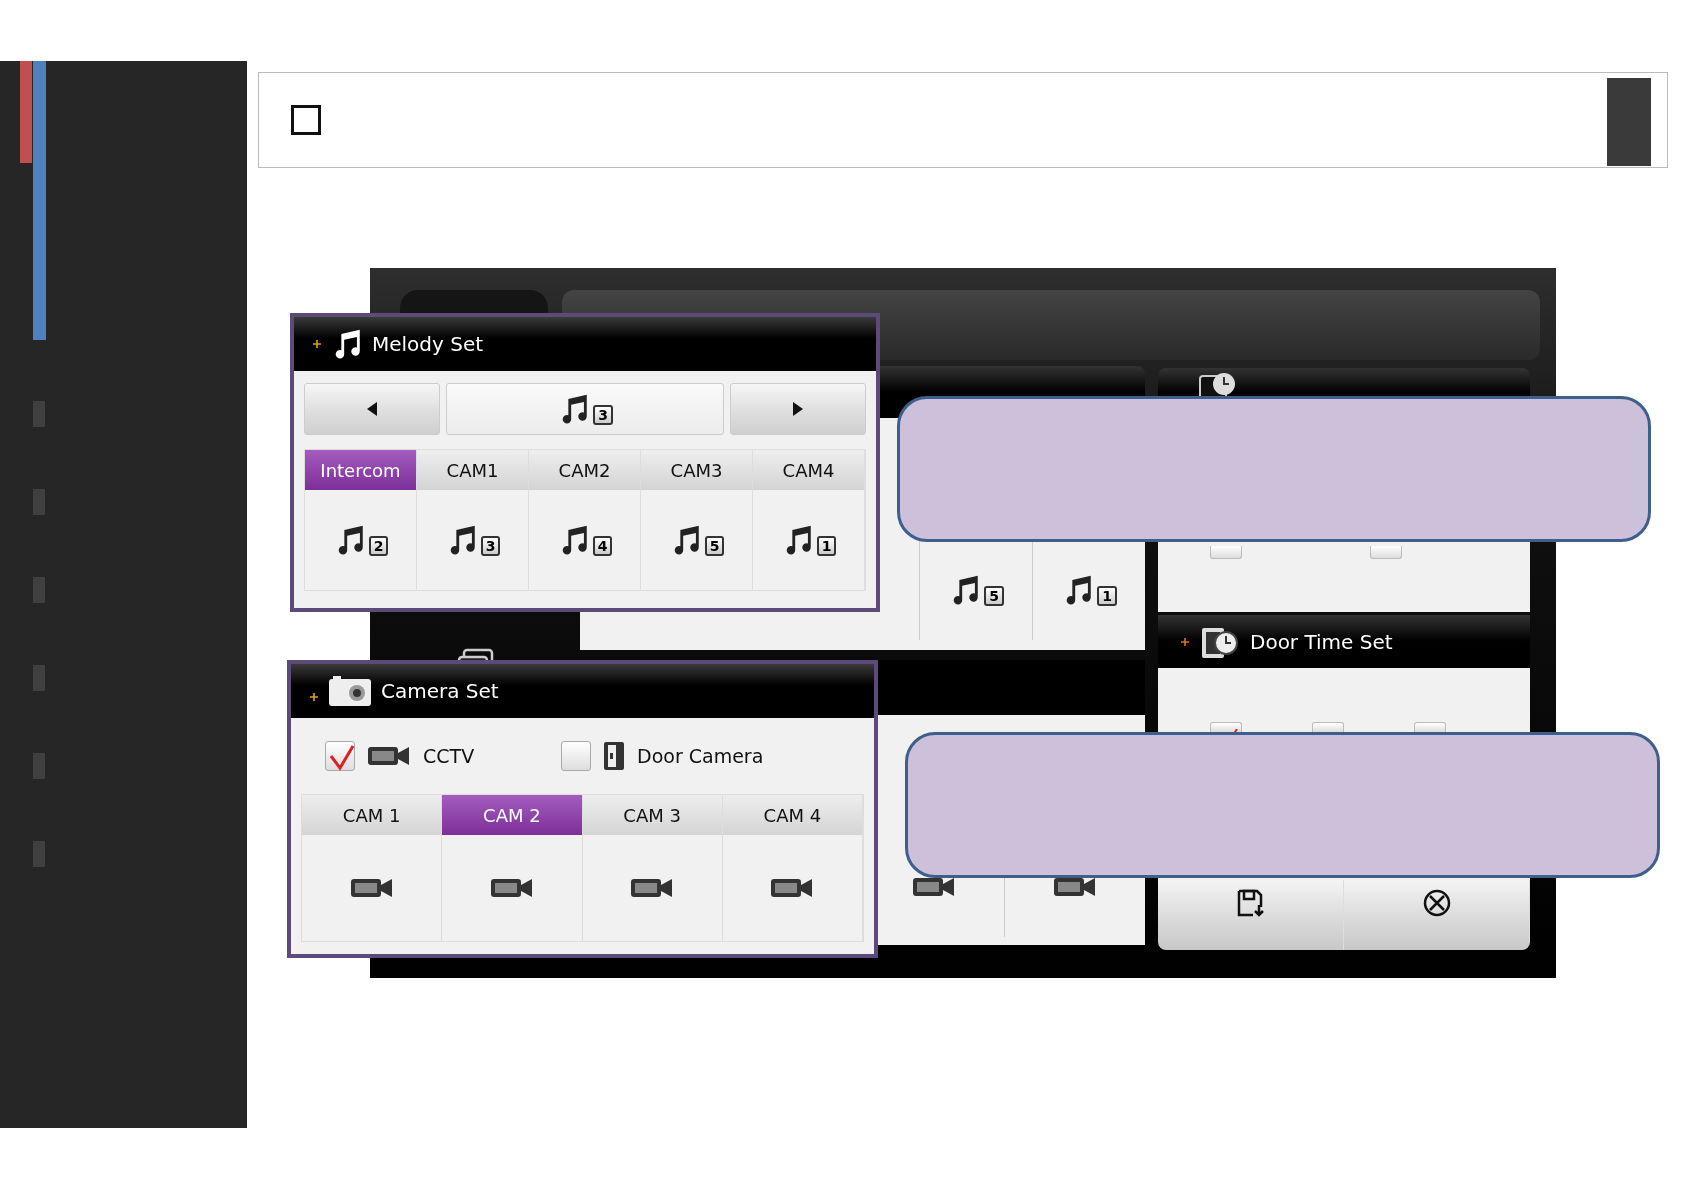  I want to click on source-tab: CAM4, so click(808, 470).